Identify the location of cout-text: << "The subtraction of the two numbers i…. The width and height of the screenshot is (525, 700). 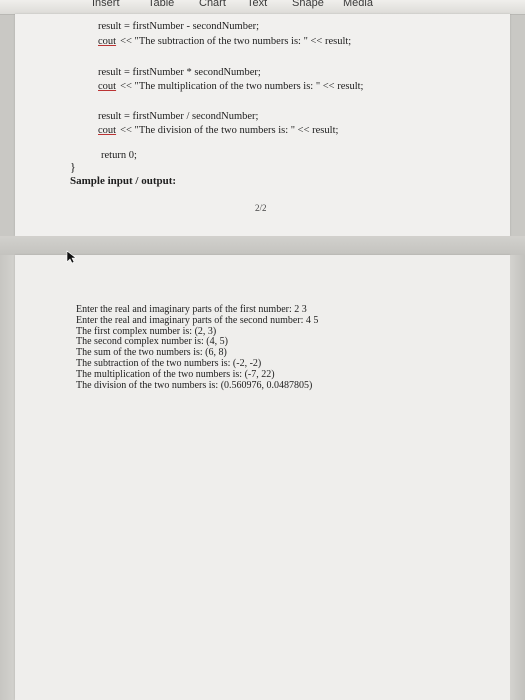
(236, 41).